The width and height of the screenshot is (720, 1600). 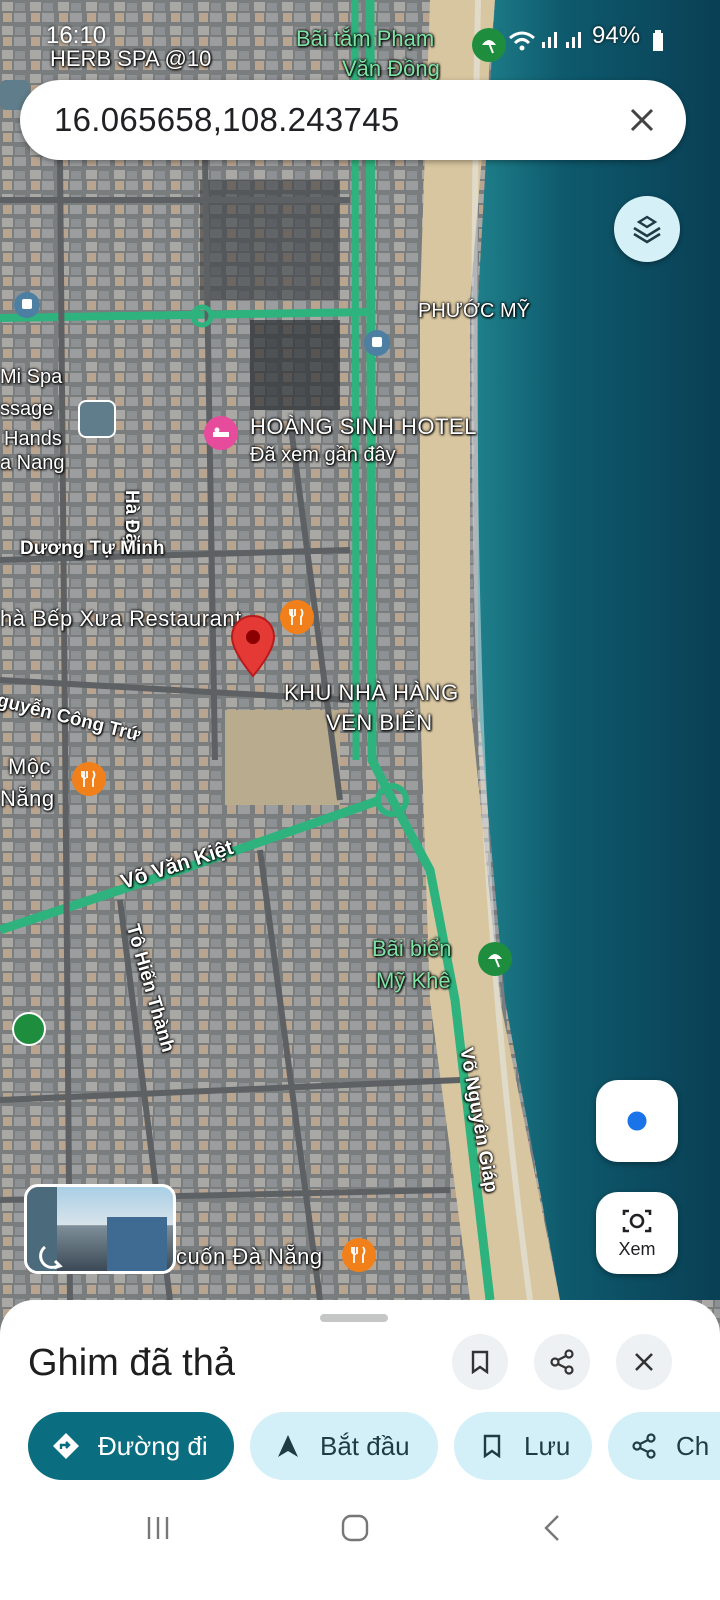 I want to click on map-label: Hands, so click(x=33, y=439).